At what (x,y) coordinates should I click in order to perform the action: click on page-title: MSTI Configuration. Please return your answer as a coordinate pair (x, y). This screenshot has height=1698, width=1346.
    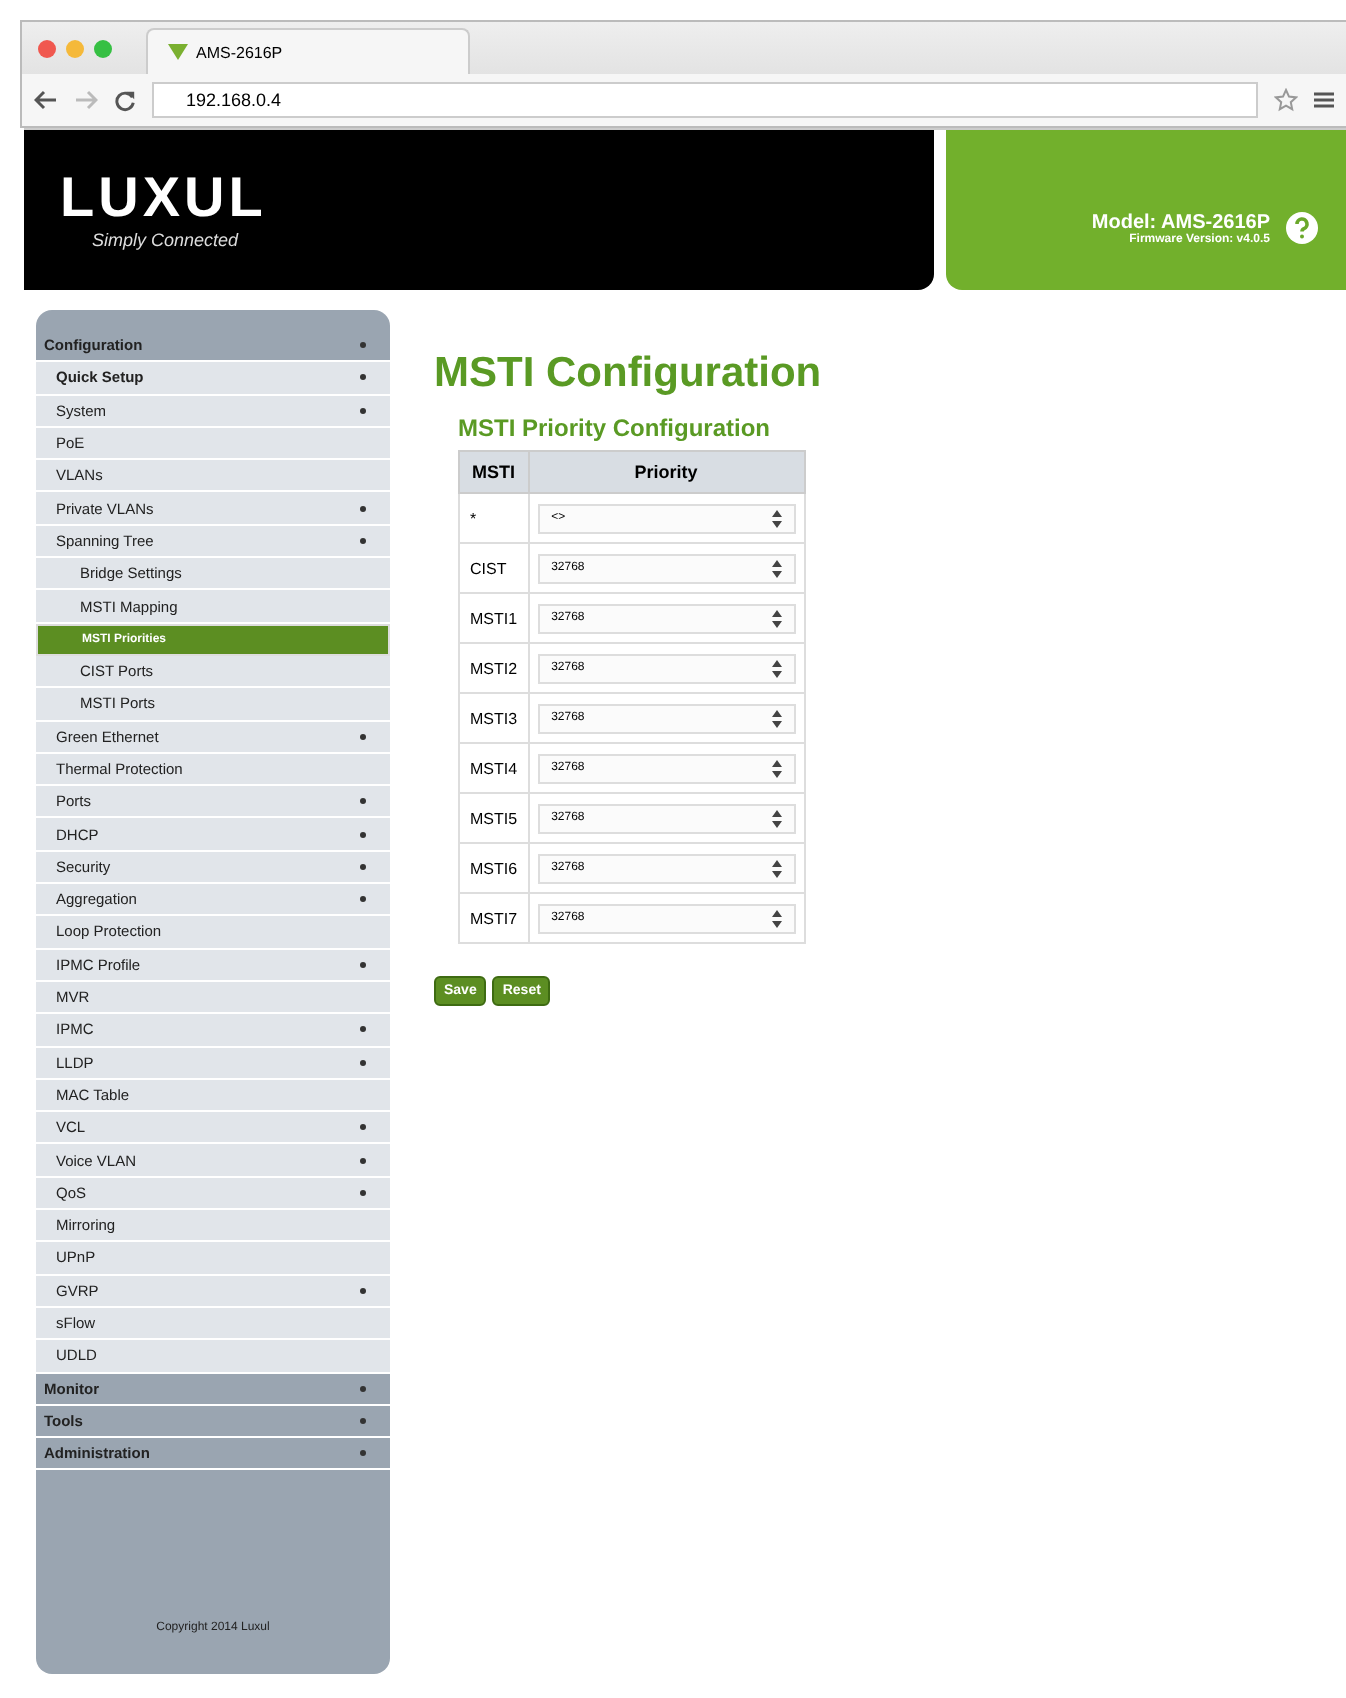
    Looking at the image, I should click on (628, 374).